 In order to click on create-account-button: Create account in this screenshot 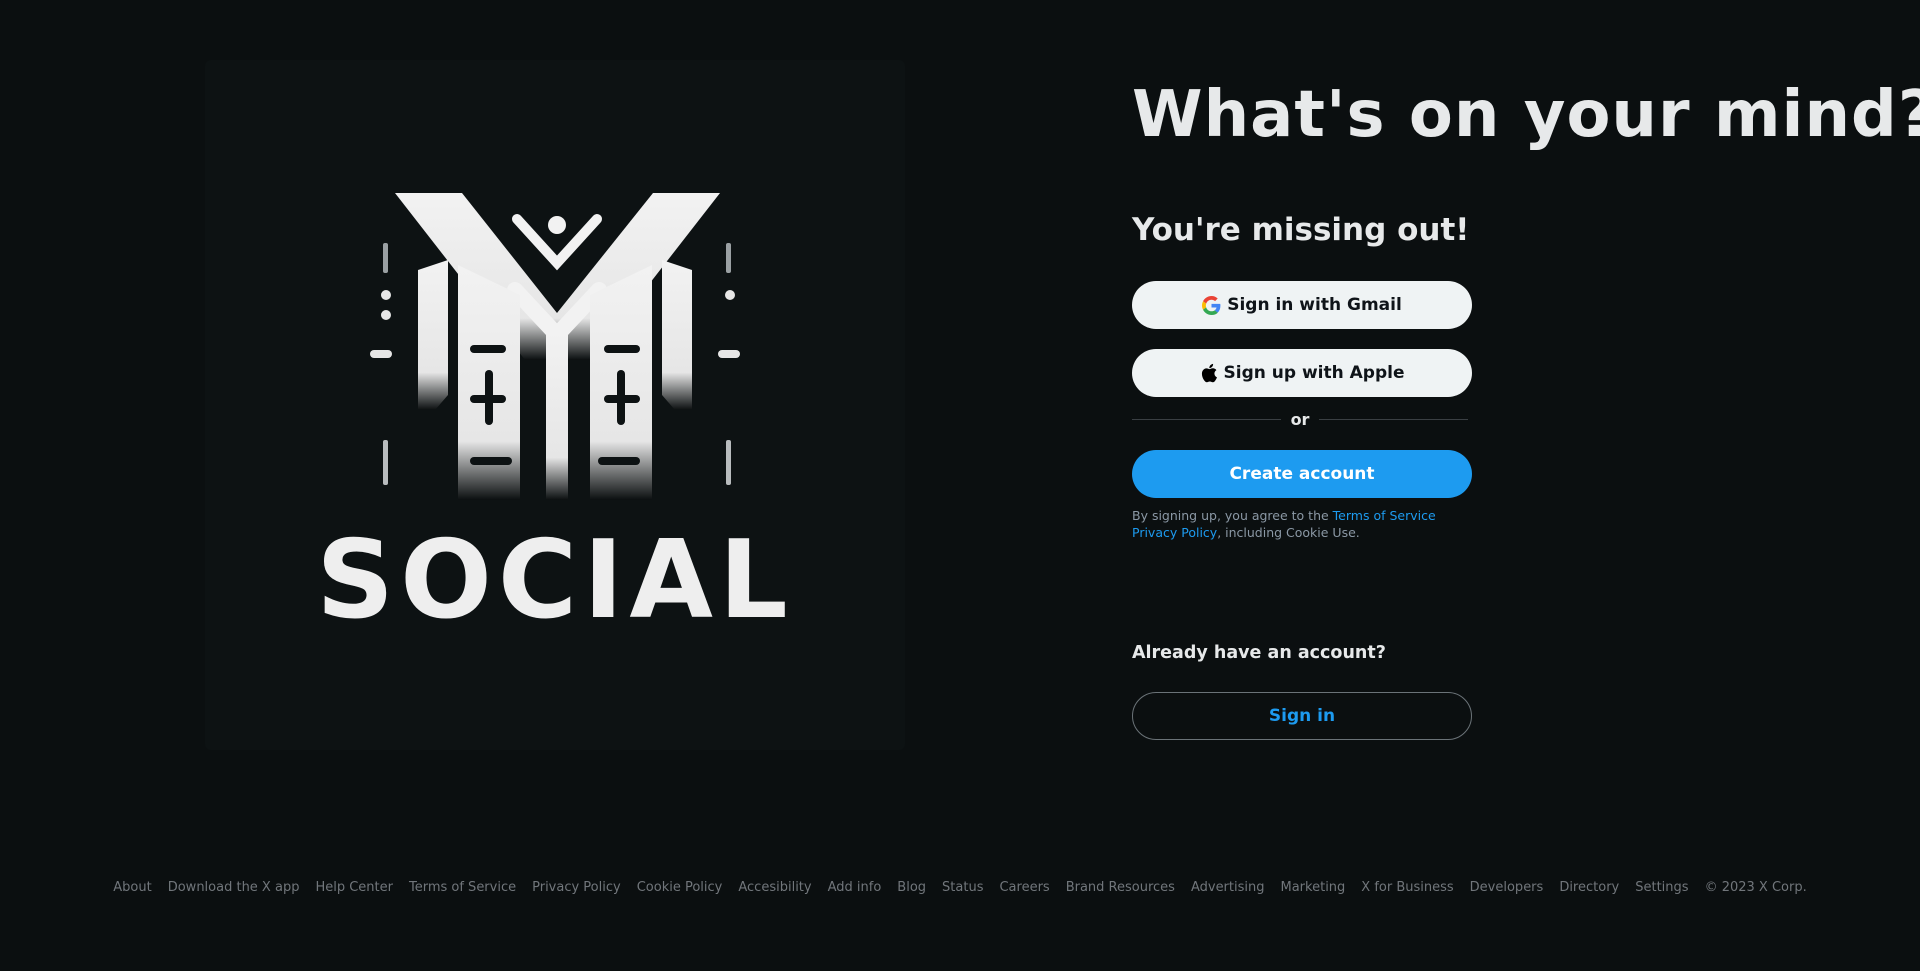, I will do `click(1302, 474)`.